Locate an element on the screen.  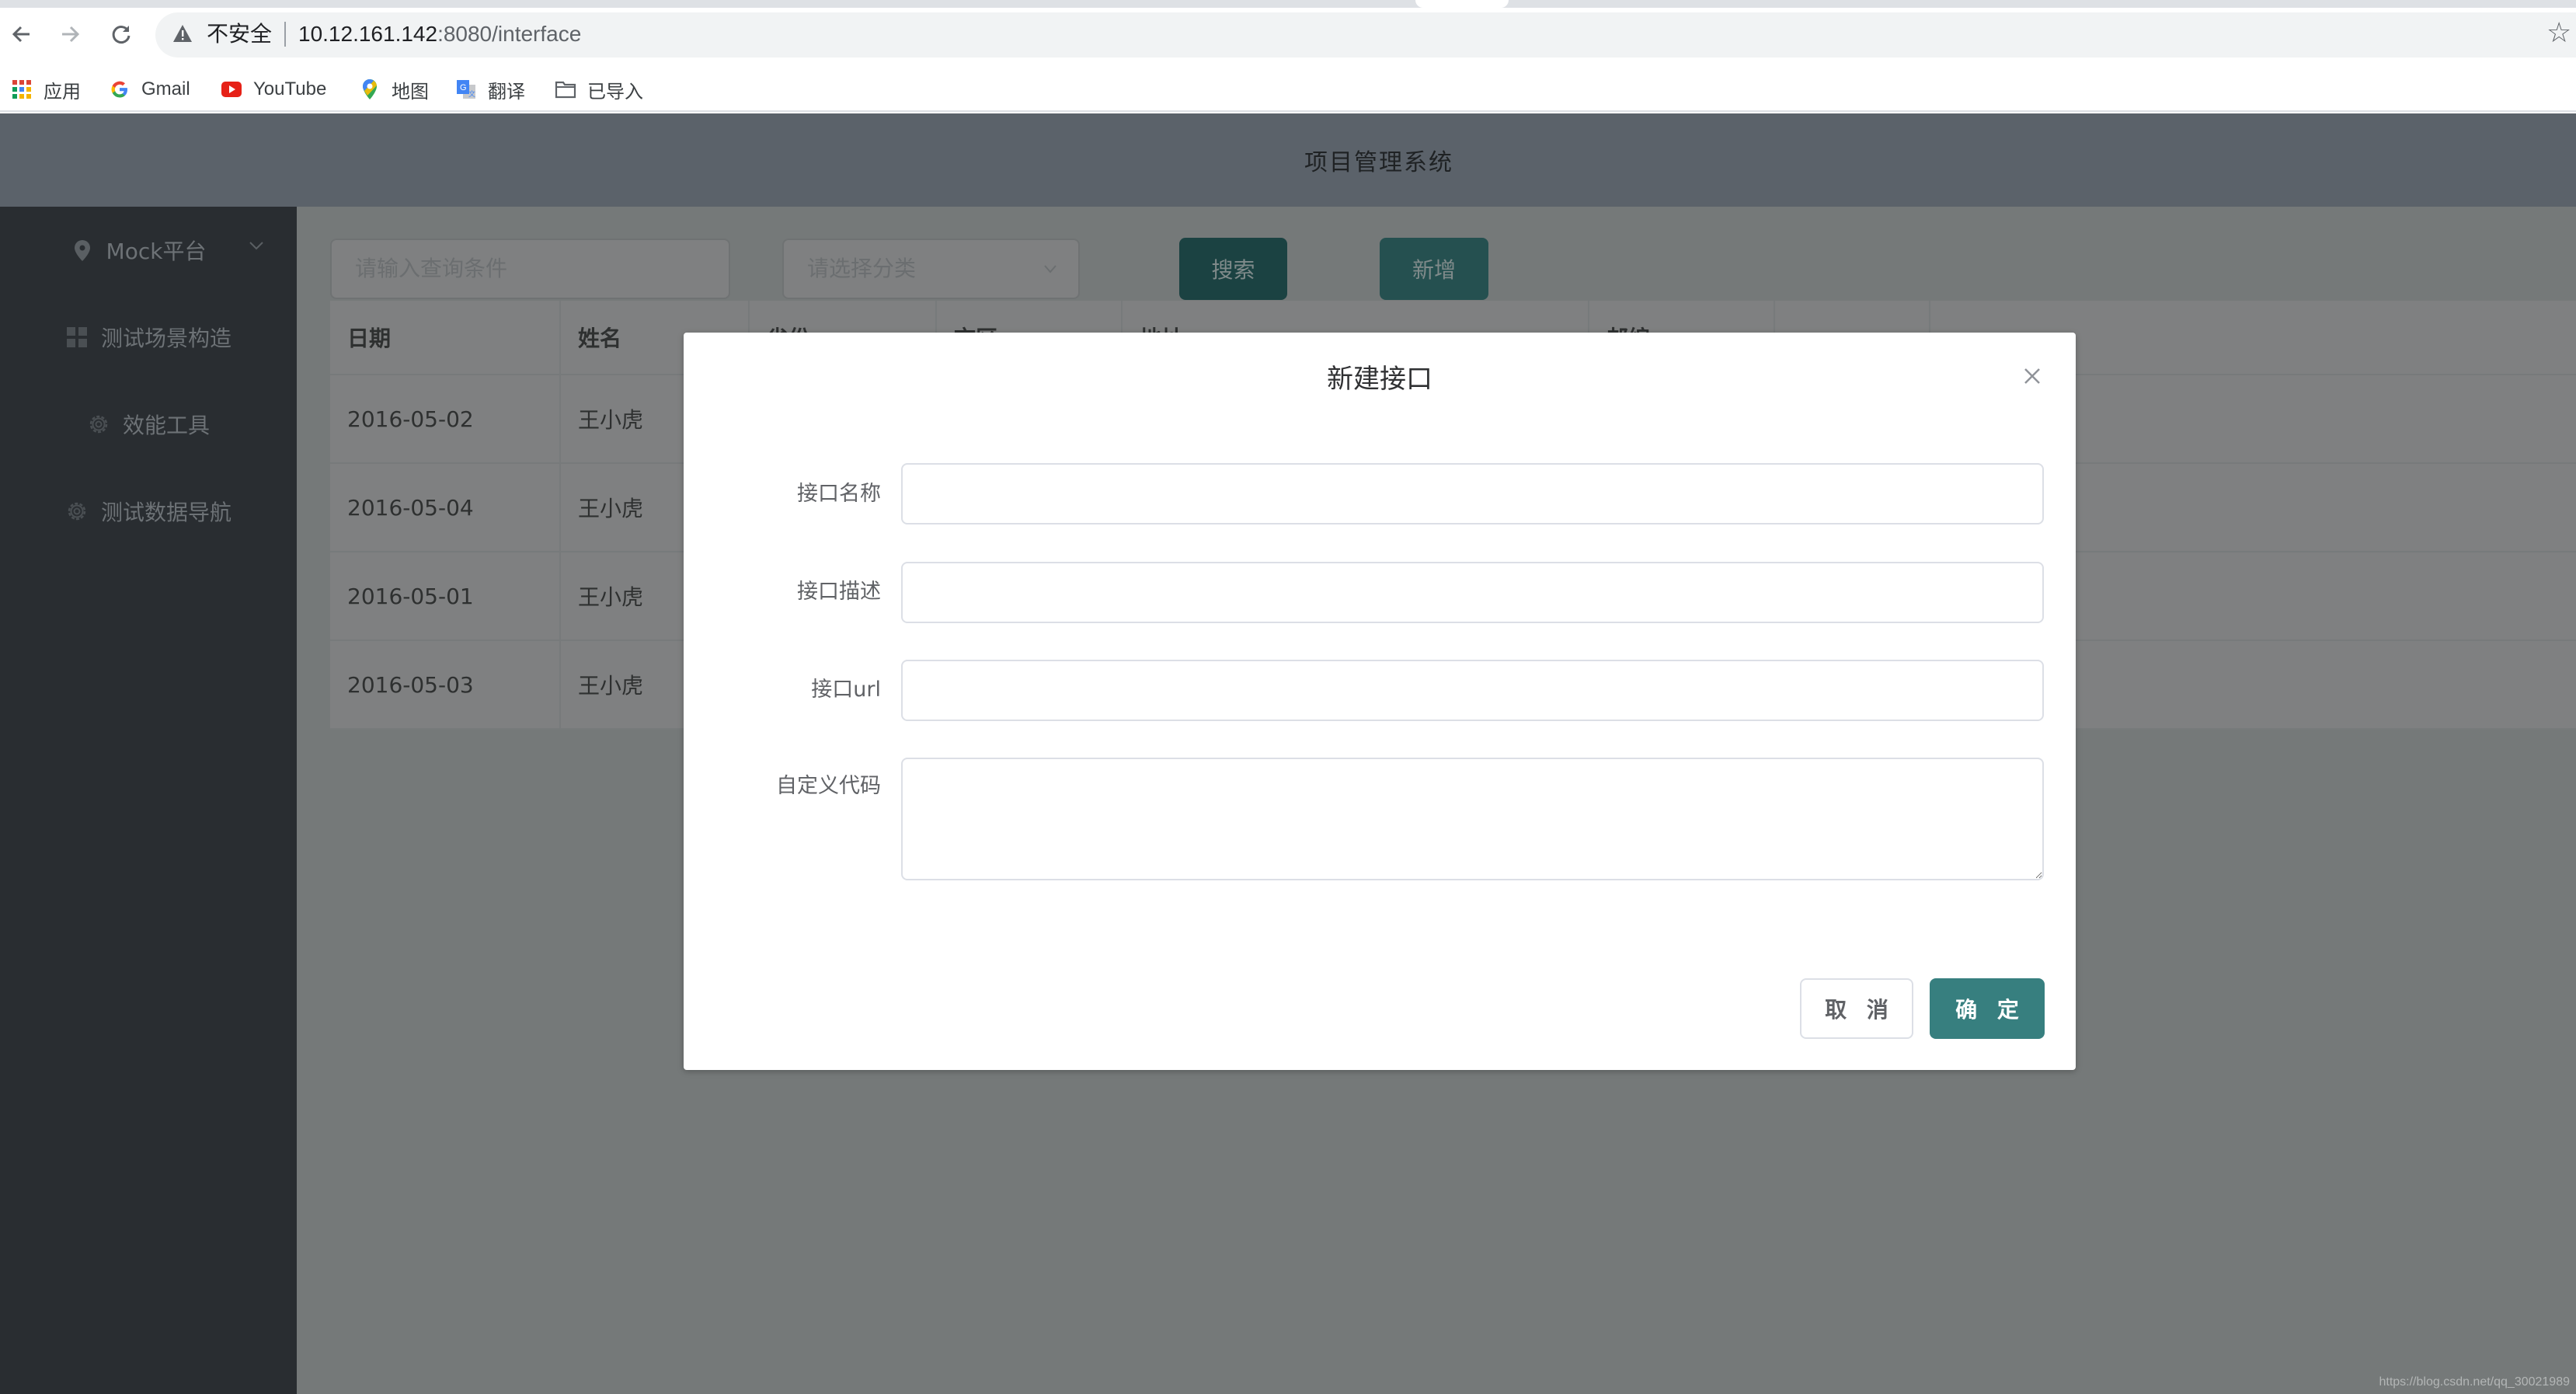
reload-icon is located at coordinates (122, 35).